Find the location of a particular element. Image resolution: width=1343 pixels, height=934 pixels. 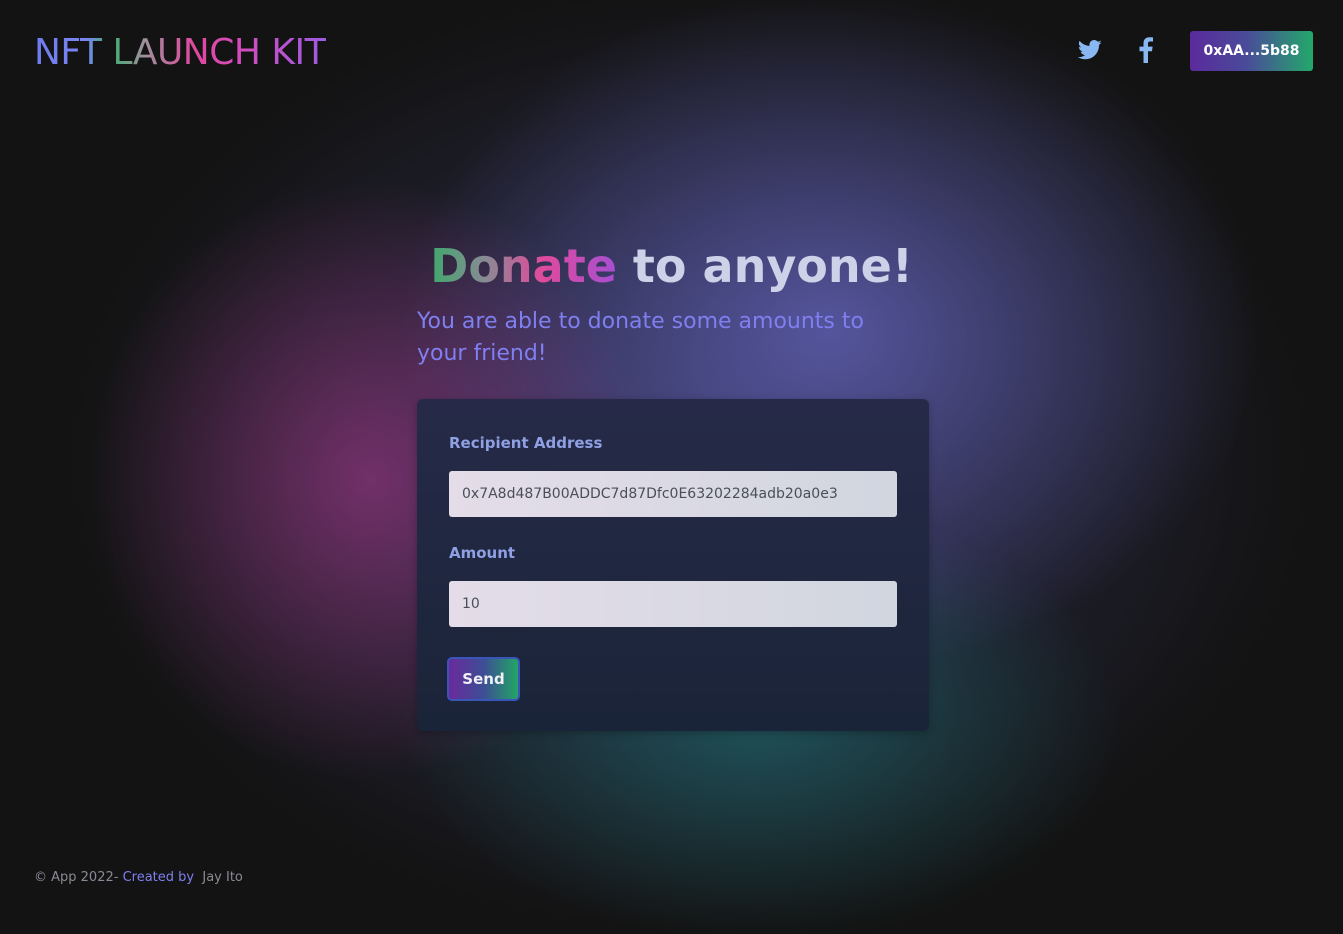

facebook-link is located at coordinates (1146, 50).